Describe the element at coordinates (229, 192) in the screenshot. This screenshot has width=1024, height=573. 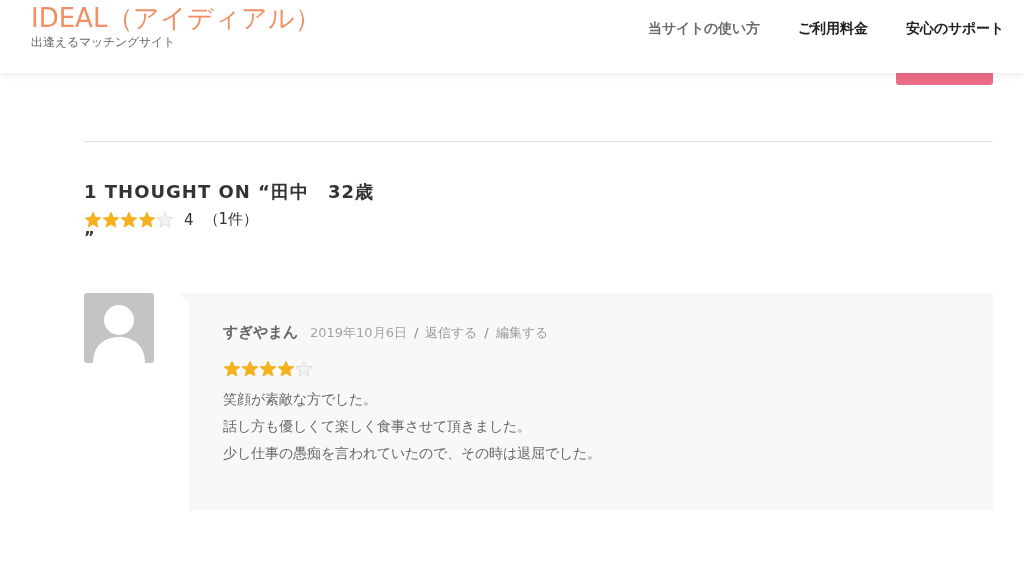
I see `comments-heading: 1 THOUGHT ON “田中 32歳` at that location.